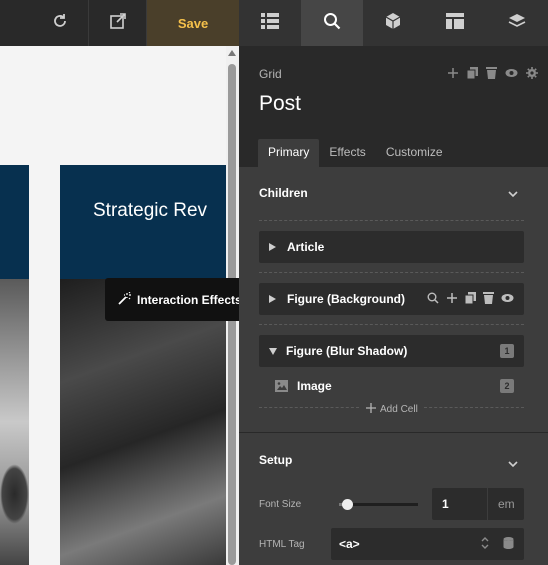 The image size is (548, 565). I want to click on add-cell-button: Add Cell, so click(392, 409).